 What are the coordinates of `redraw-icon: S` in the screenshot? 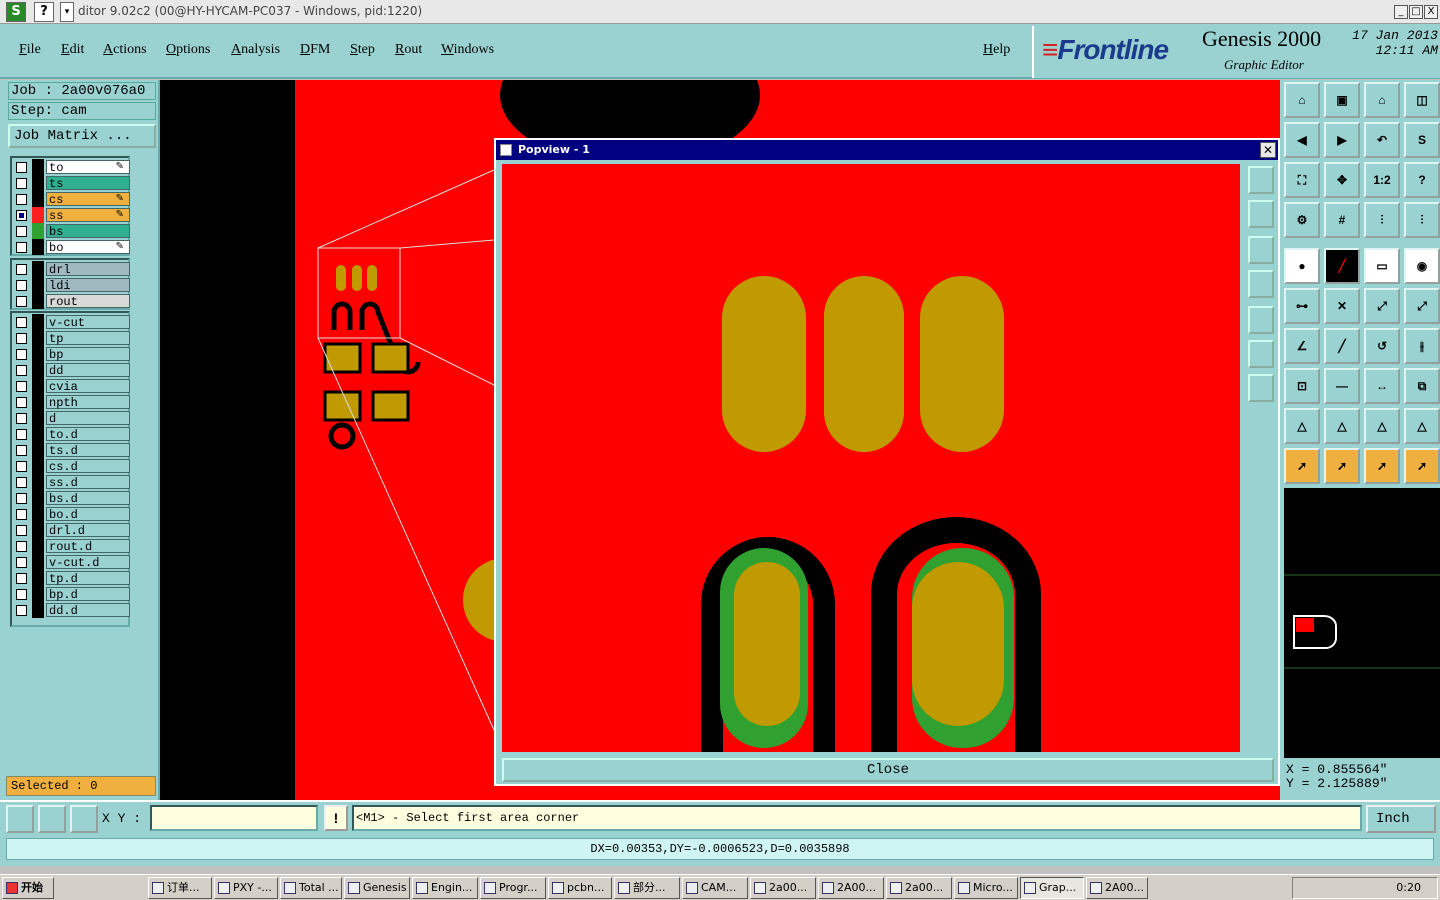 It's located at (1422, 140).